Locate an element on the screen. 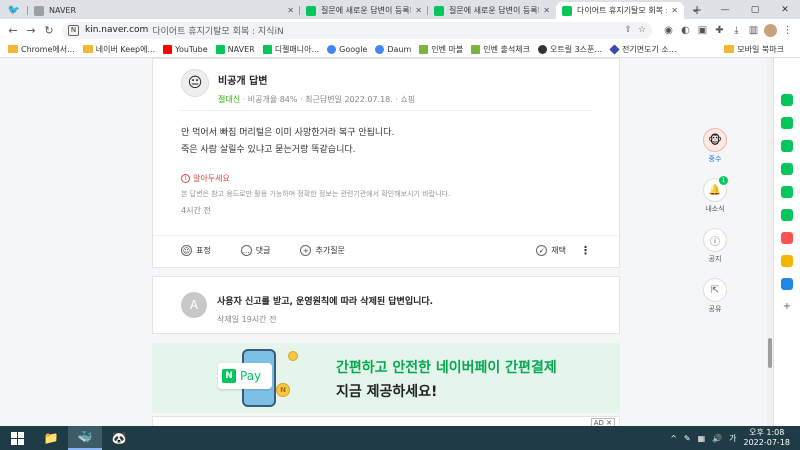 The height and width of the screenshot is (450, 800). smile-icon: ☺ is located at coordinates (186, 250).